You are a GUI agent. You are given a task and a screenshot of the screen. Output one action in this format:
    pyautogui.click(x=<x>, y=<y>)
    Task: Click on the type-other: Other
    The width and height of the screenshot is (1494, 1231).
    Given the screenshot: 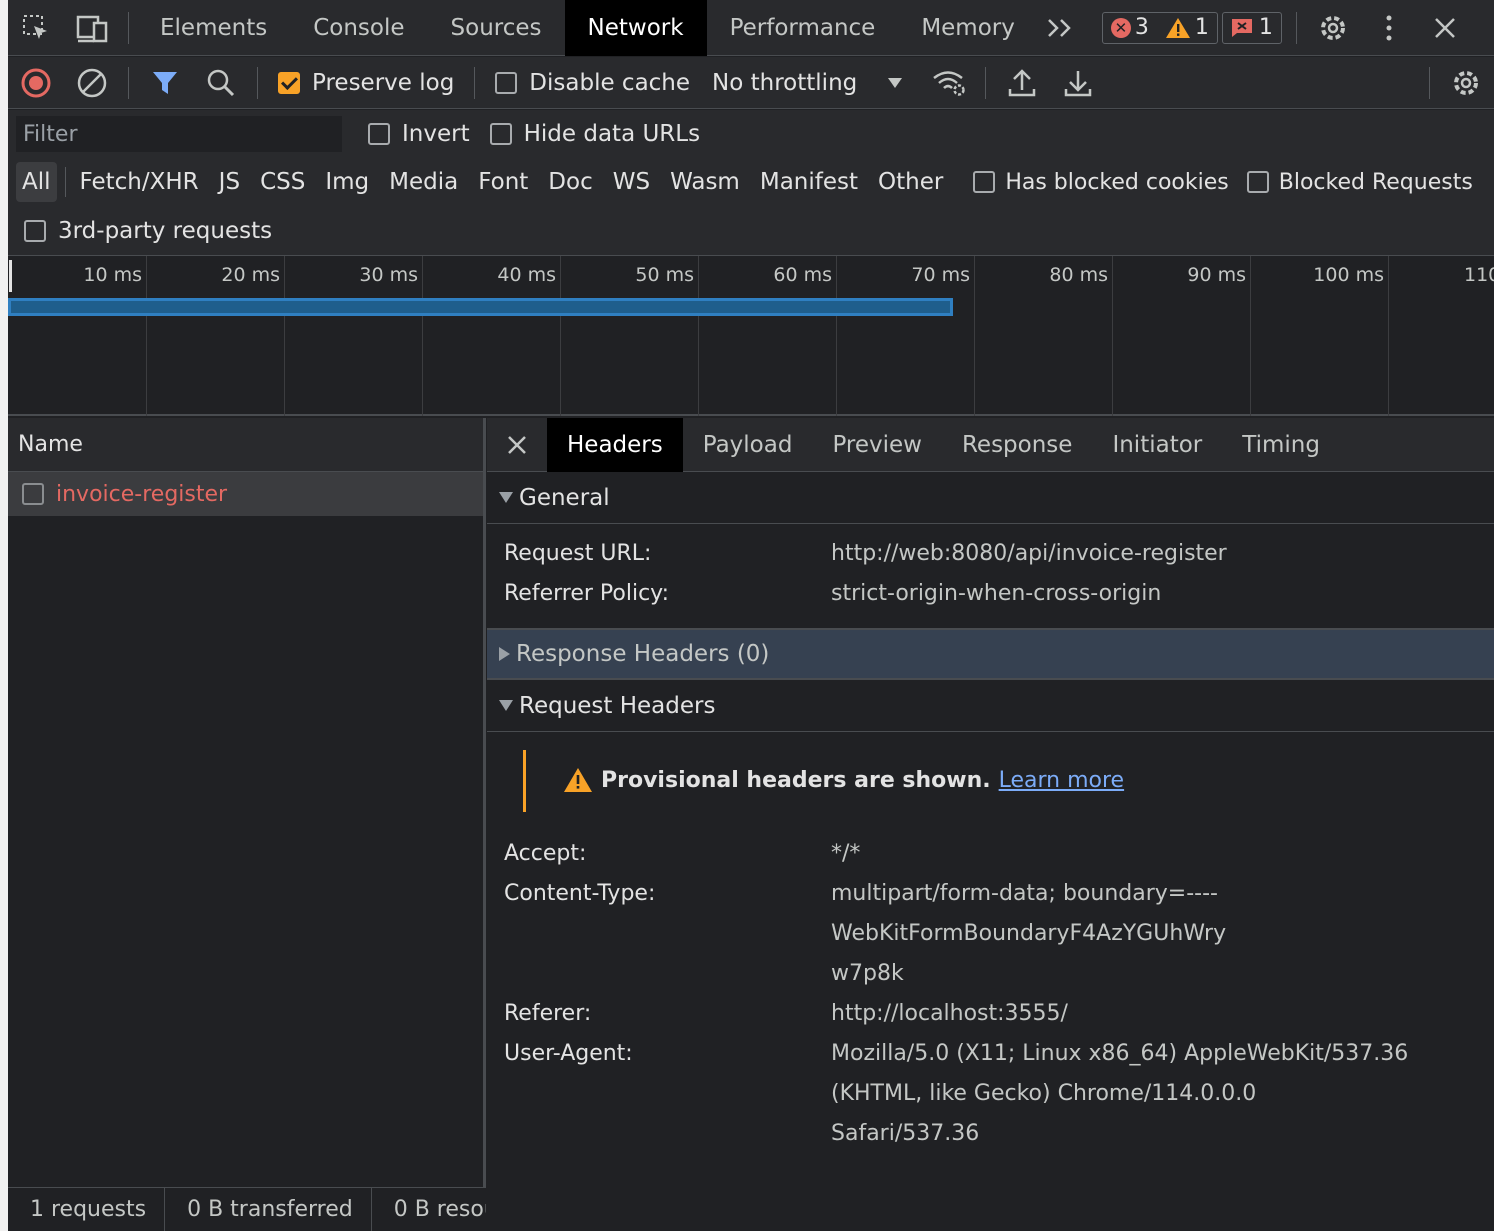 What is the action you would take?
    pyautogui.click(x=910, y=182)
    